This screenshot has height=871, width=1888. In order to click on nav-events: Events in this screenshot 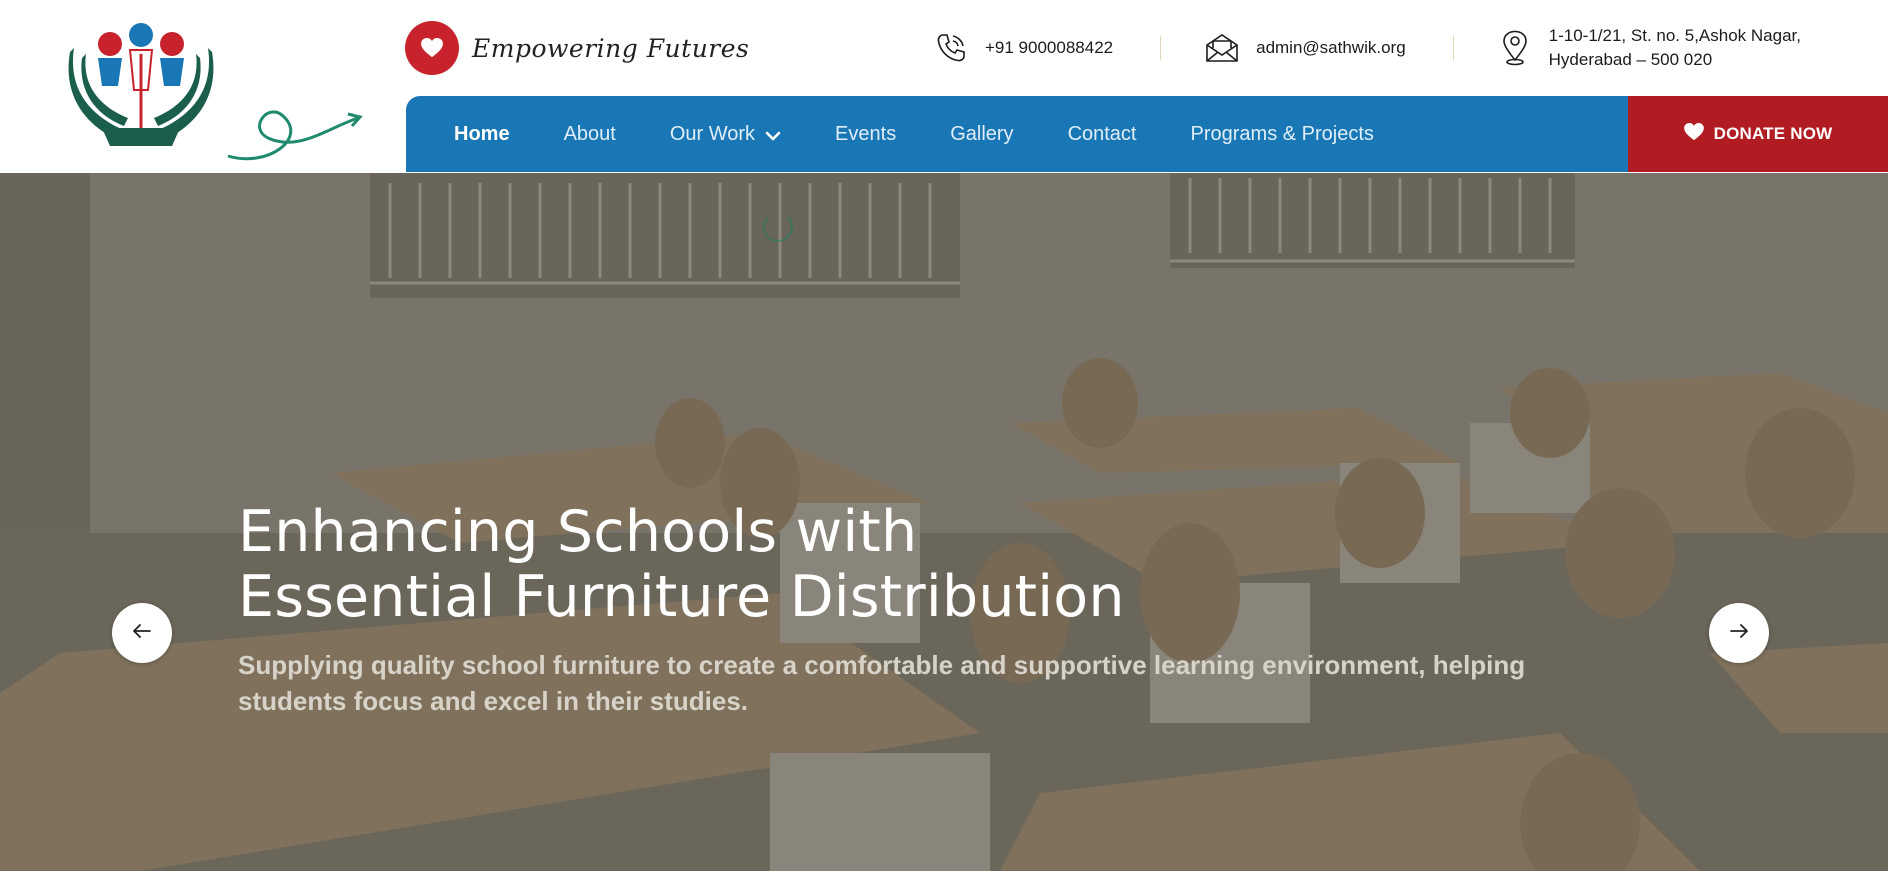, I will do `click(865, 134)`.